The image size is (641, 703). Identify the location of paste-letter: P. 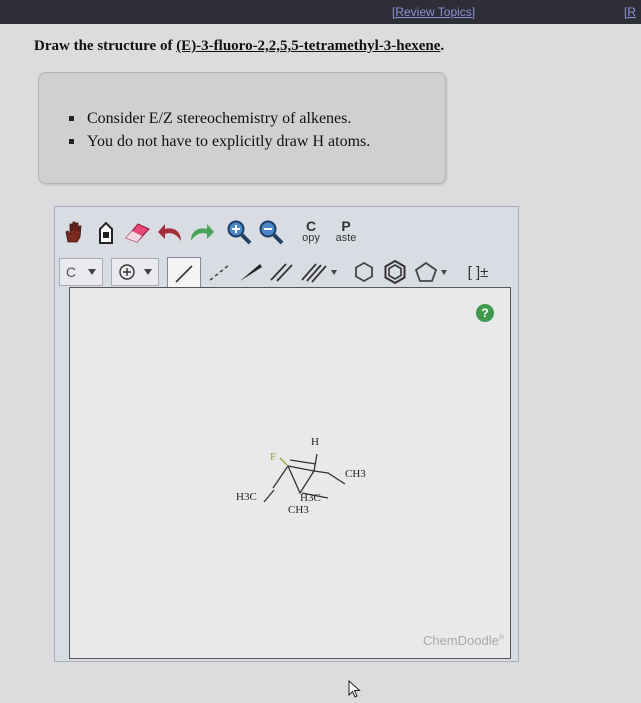
(346, 226).